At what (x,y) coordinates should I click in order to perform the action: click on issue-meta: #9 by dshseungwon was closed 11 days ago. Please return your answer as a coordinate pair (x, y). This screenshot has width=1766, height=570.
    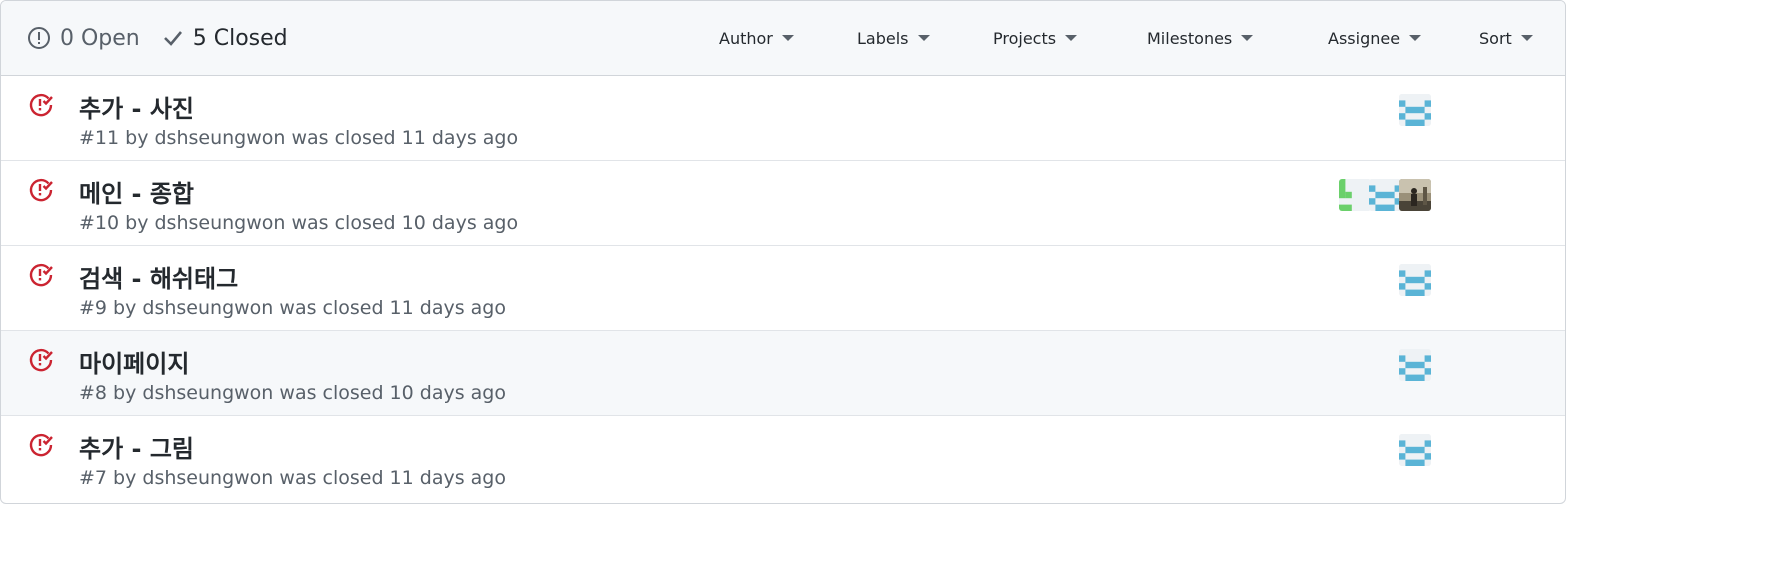
    Looking at the image, I should click on (292, 308).